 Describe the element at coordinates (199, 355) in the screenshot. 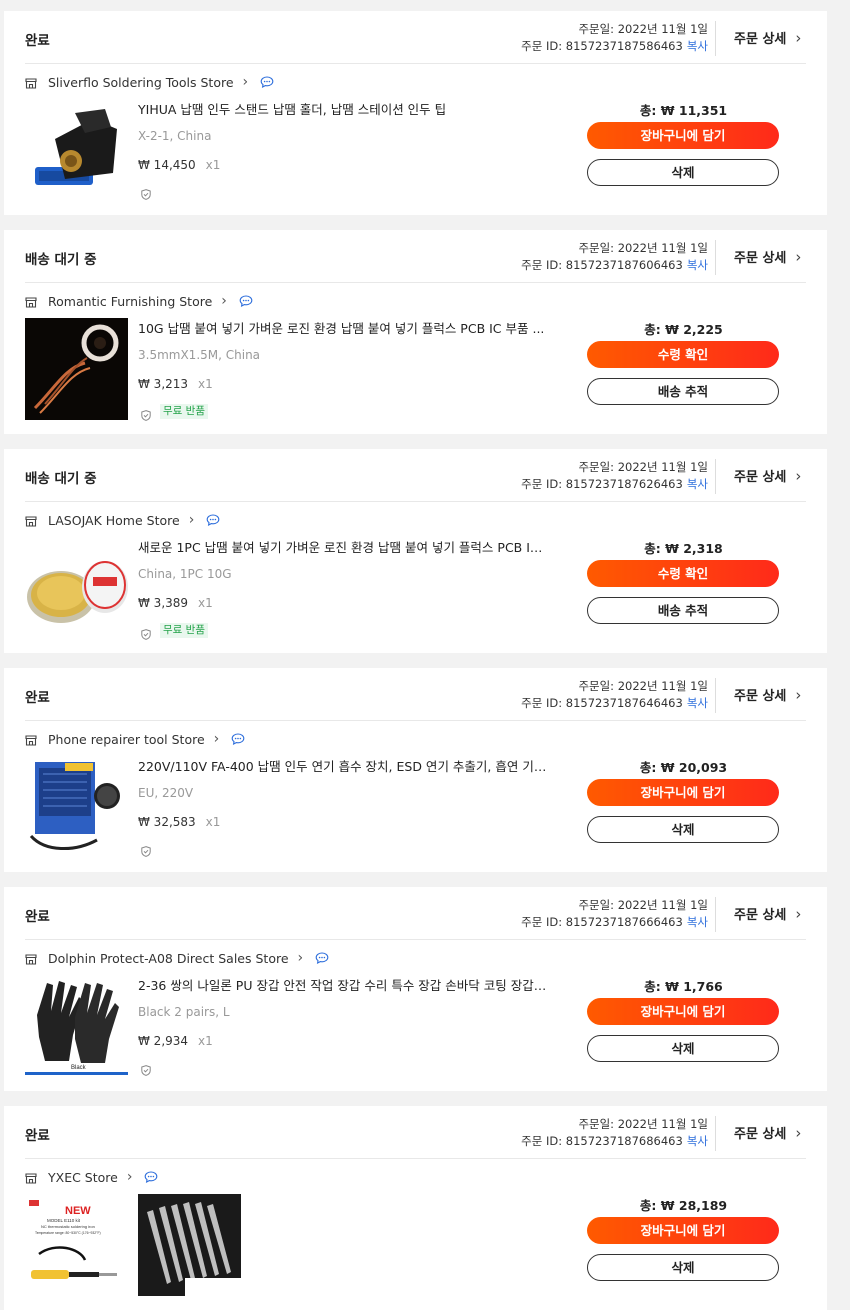

I see `product-variant: 3.5mmX1.5M, China` at that location.